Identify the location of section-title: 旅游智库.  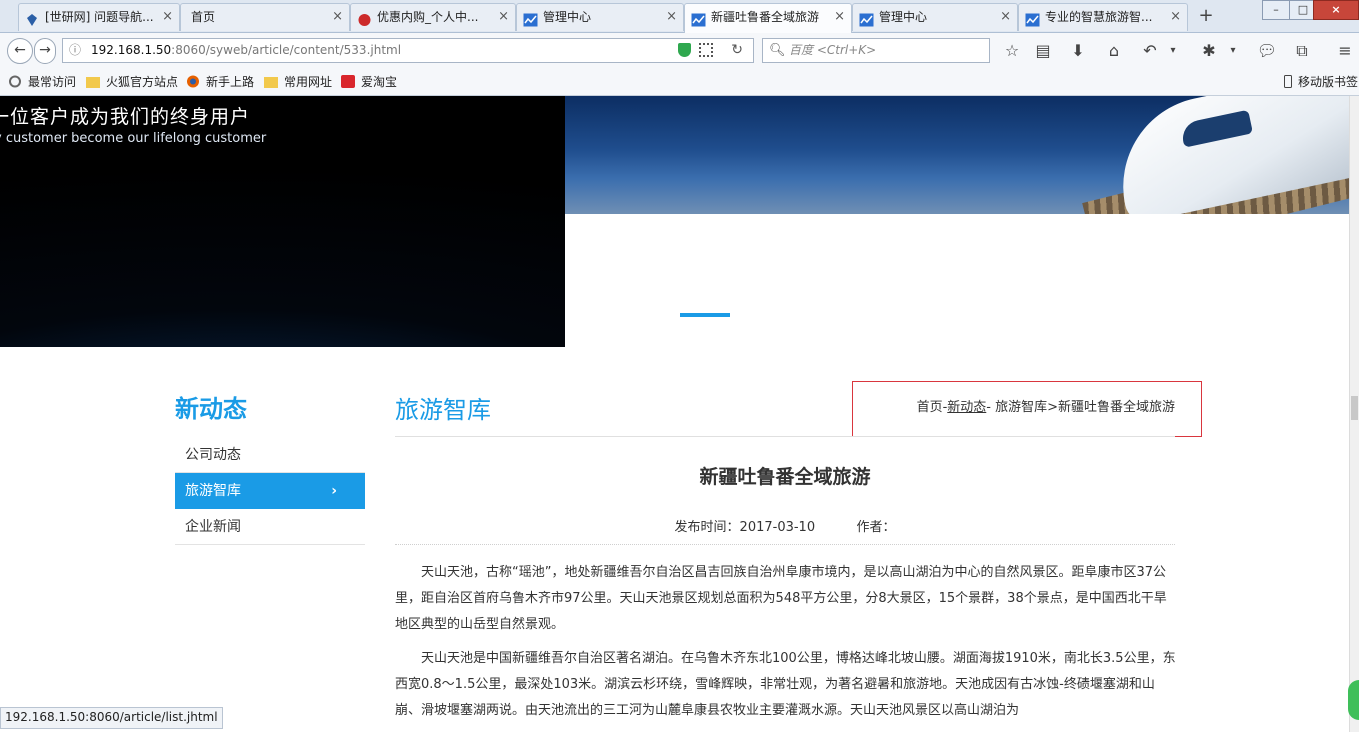
(443, 410).